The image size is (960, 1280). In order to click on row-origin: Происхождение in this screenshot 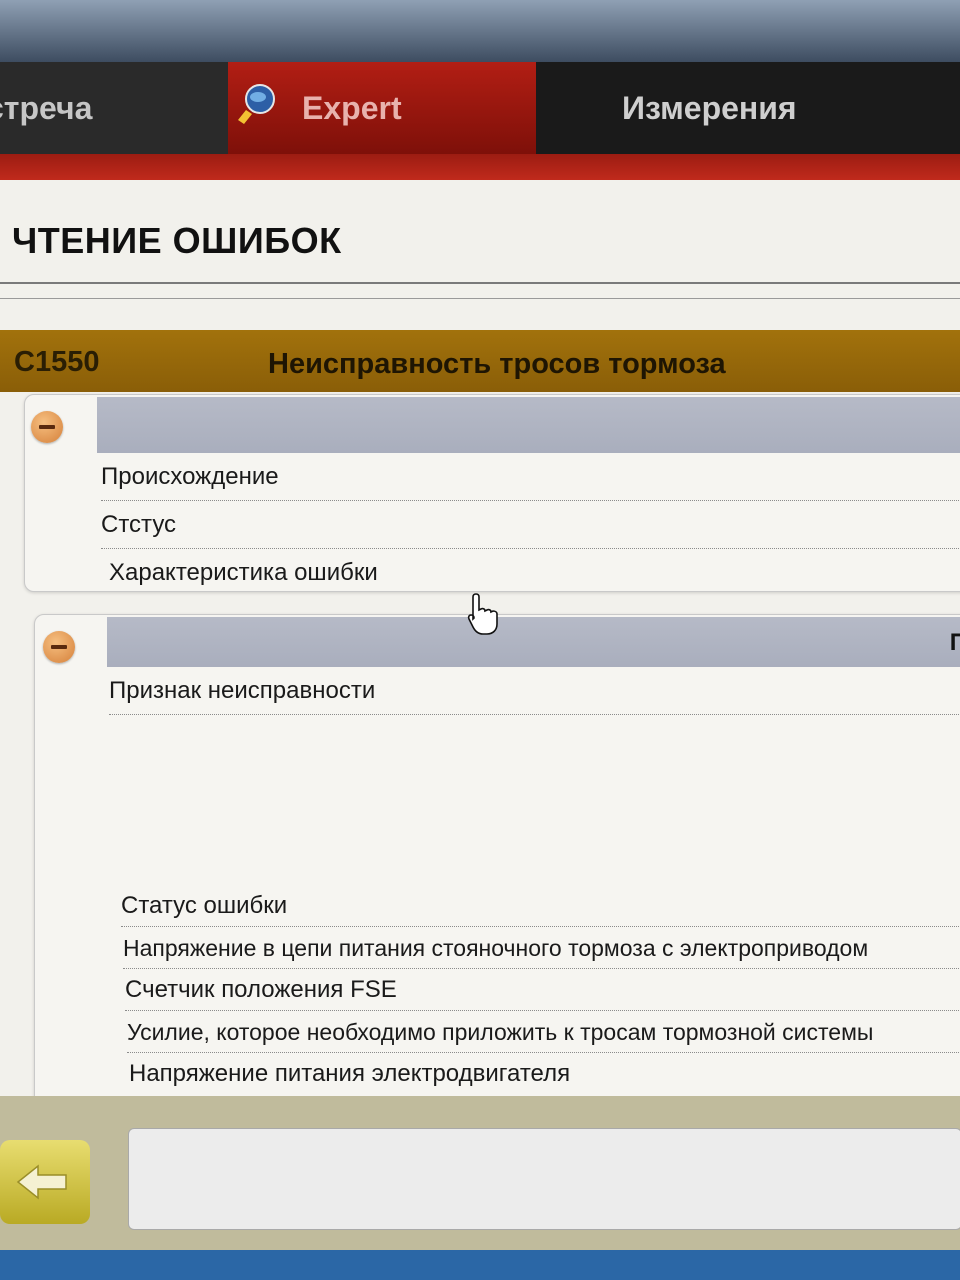, I will do `click(530, 478)`.